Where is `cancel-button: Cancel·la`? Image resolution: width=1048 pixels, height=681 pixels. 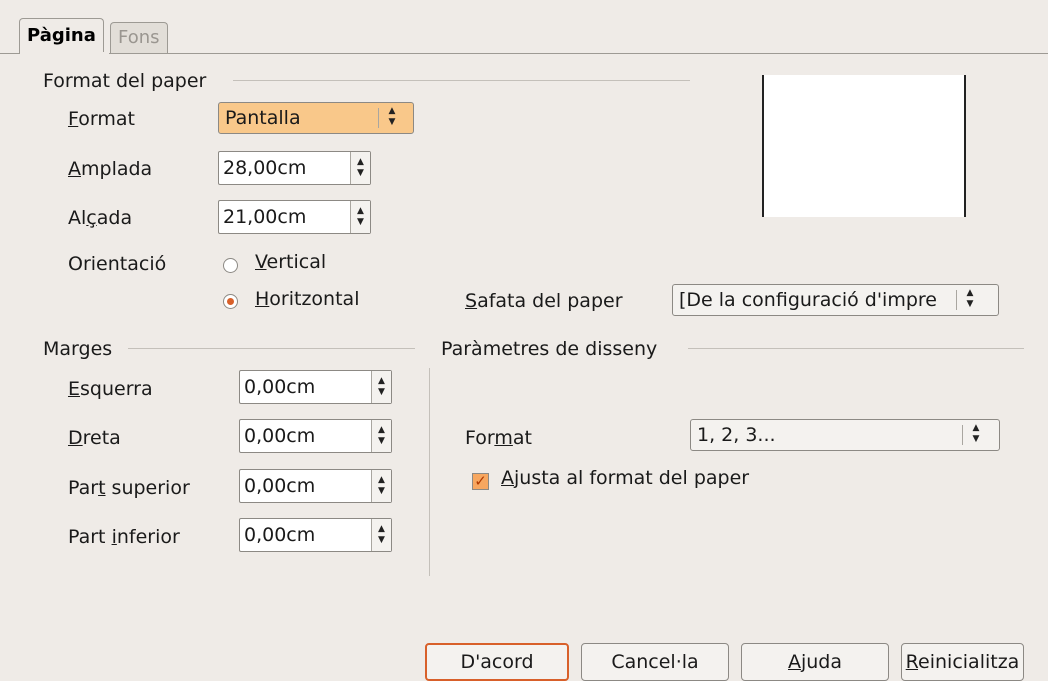
cancel-button: Cancel·la is located at coordinates (655, 662).